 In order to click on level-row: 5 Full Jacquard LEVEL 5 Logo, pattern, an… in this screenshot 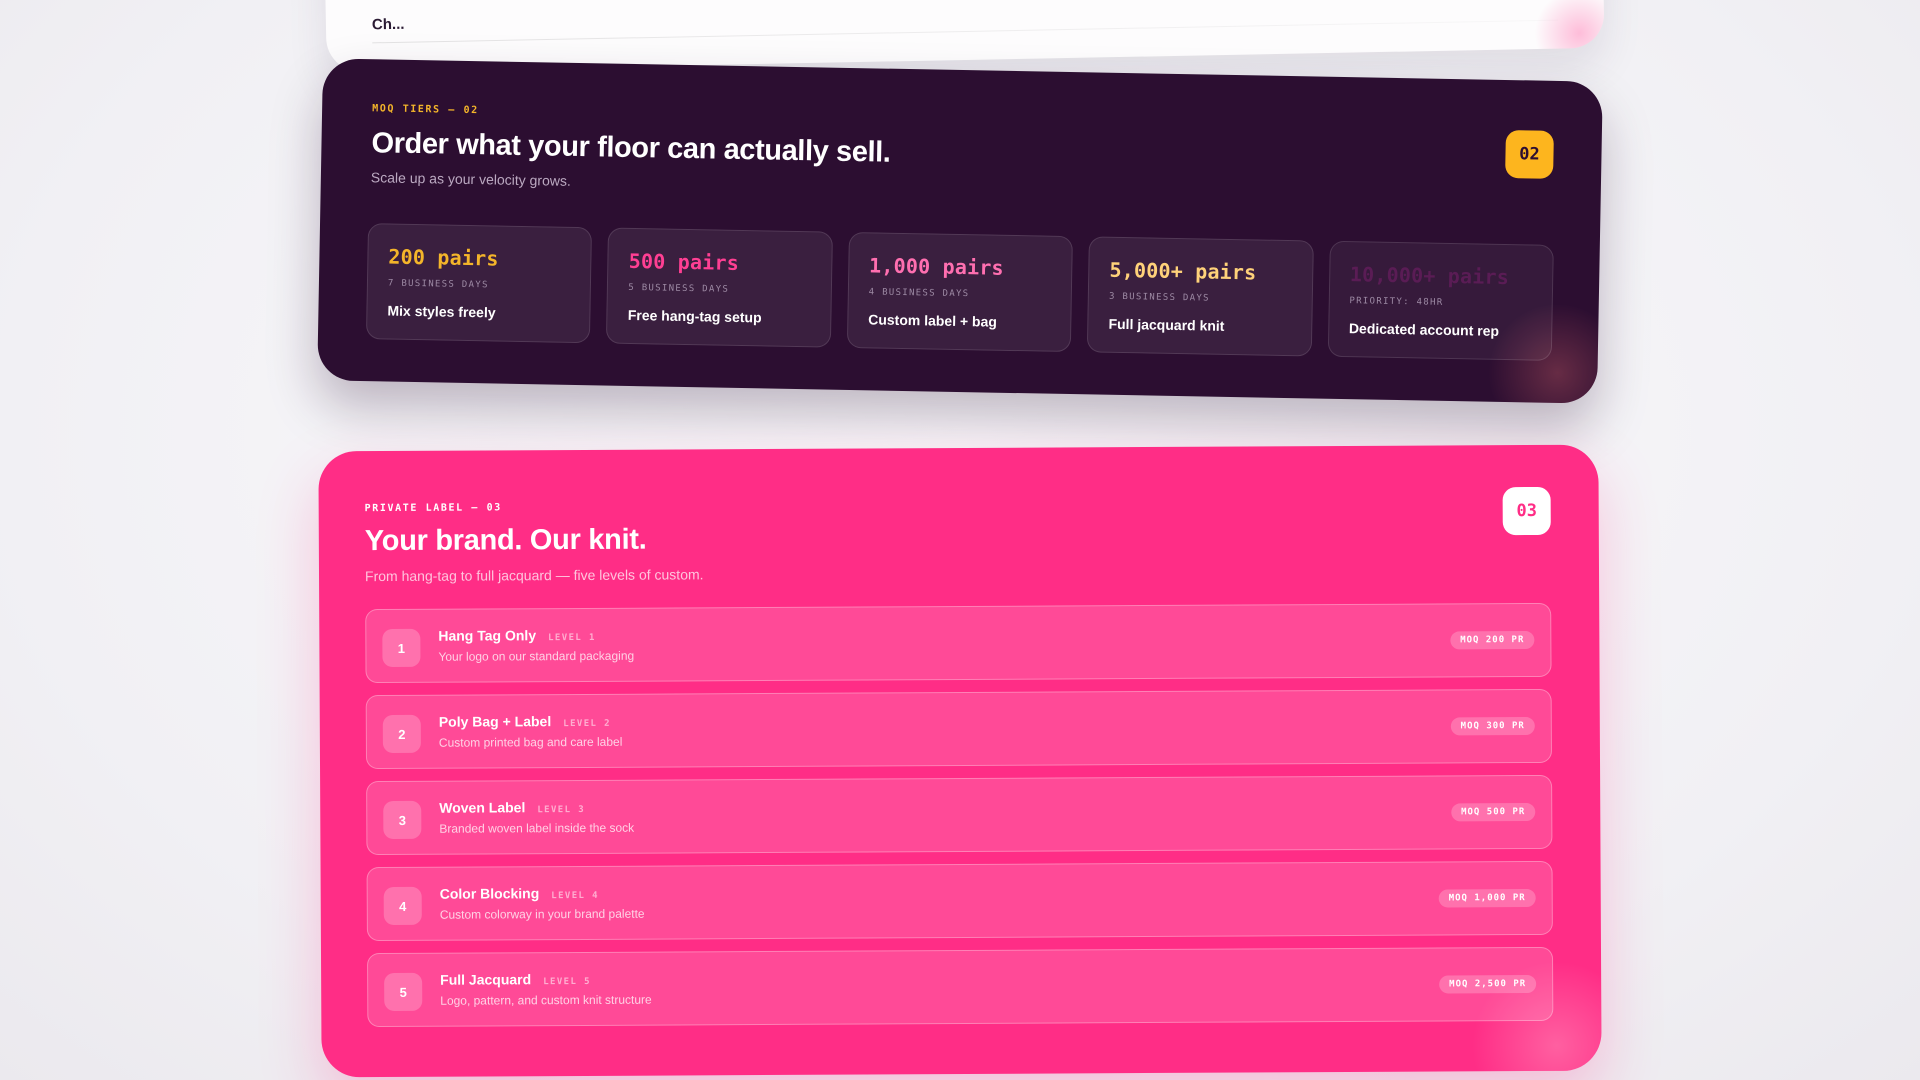, I will do `click(960, 987)`.